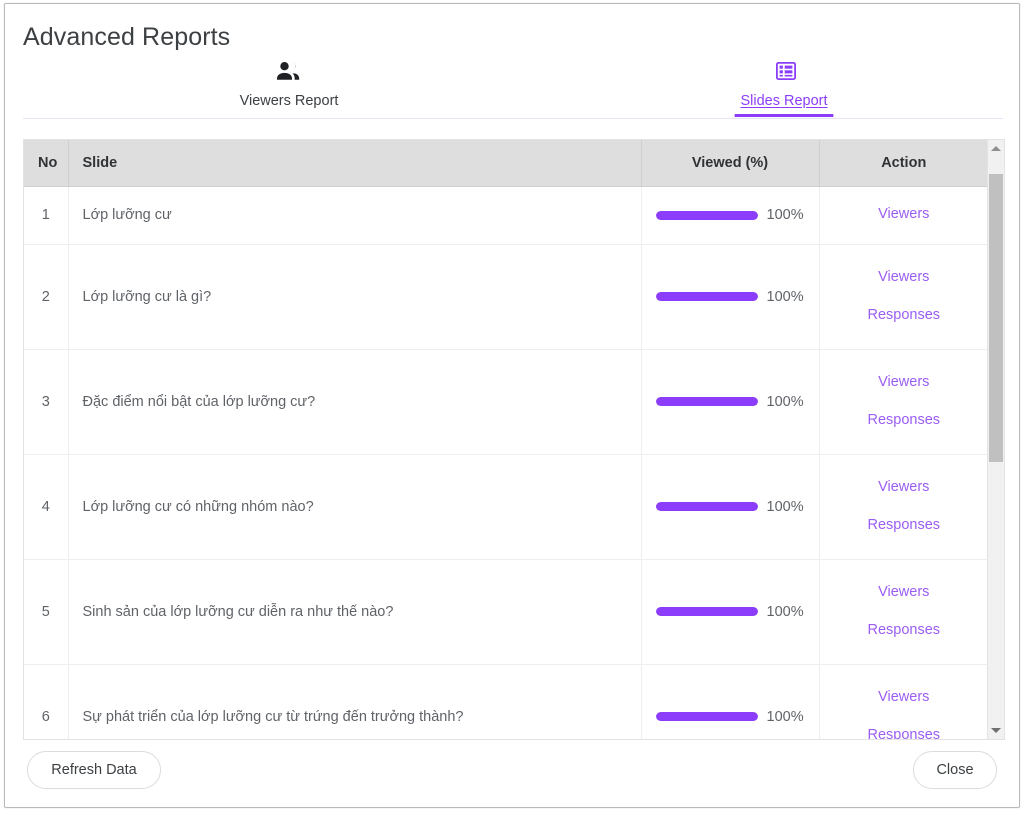 This screenshot has width=1024, height=813. I want to click on refresh-data-button: Refresh Data, so click(94, 770).